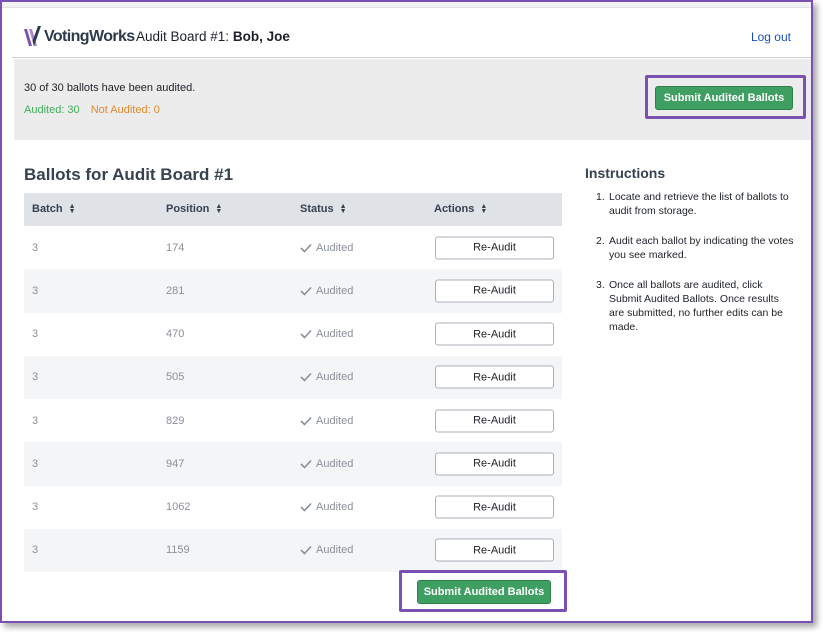 This screenshot has width=823, height=632. What do you see at coordinates (32, 36) in the screenshot?
I see `votingworks-logo-icon` at bounding box center [32, 36].